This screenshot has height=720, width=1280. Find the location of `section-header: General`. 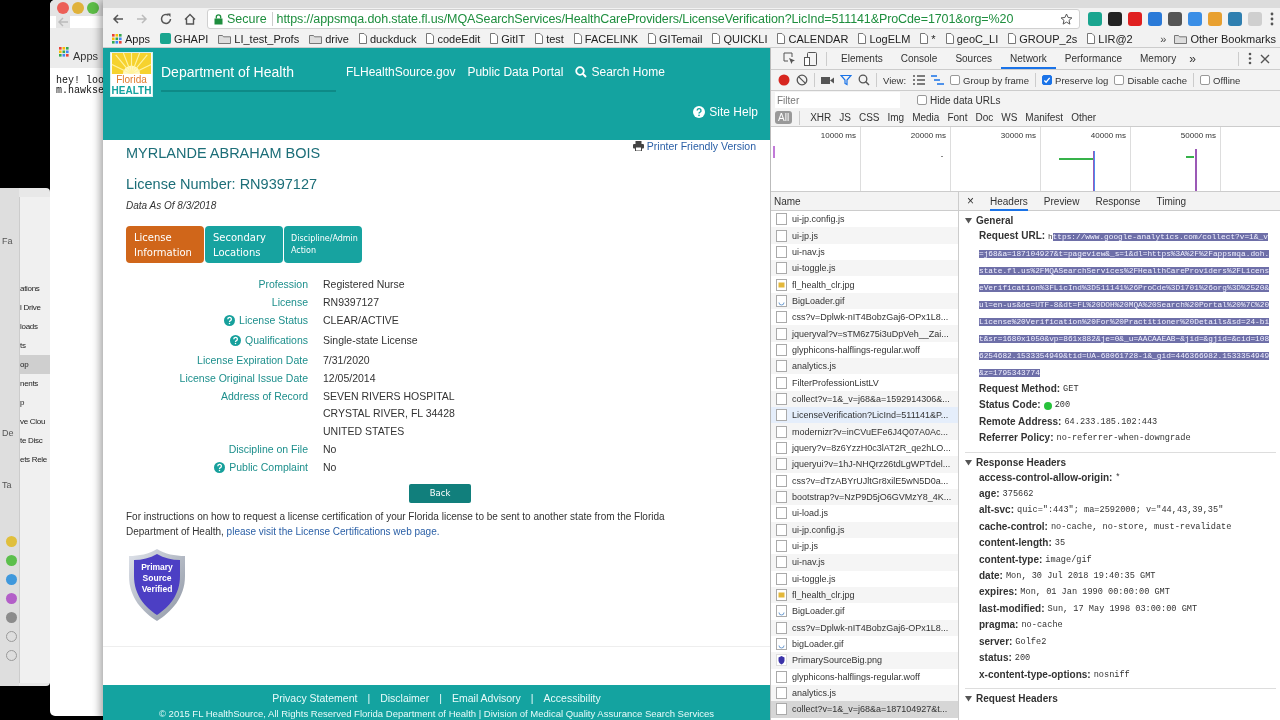

section-header: General is located at coordinates (1120, 220).